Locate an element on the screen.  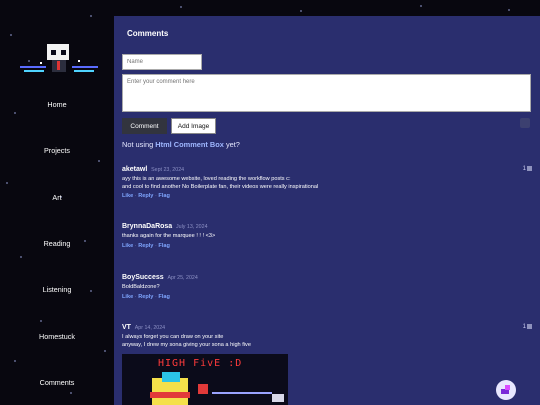
comment-username: VT is located at coordinates (126, 327).